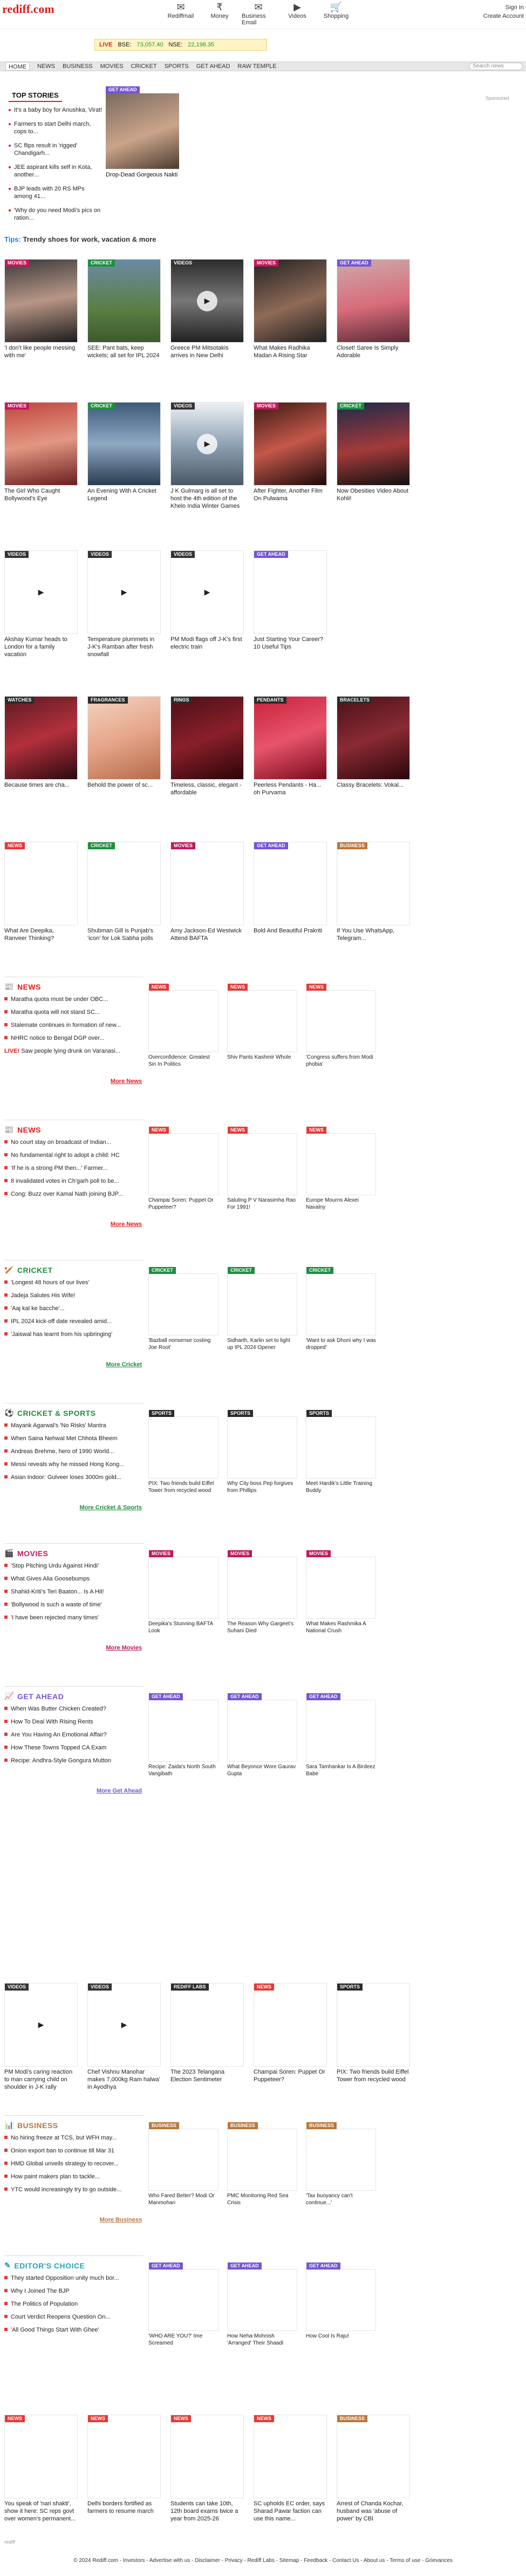  Describe the element at coordinates (41, 494) in the screenshot. I see `story-title: The Girl Who Caught Bollywood's Eye` at that location.